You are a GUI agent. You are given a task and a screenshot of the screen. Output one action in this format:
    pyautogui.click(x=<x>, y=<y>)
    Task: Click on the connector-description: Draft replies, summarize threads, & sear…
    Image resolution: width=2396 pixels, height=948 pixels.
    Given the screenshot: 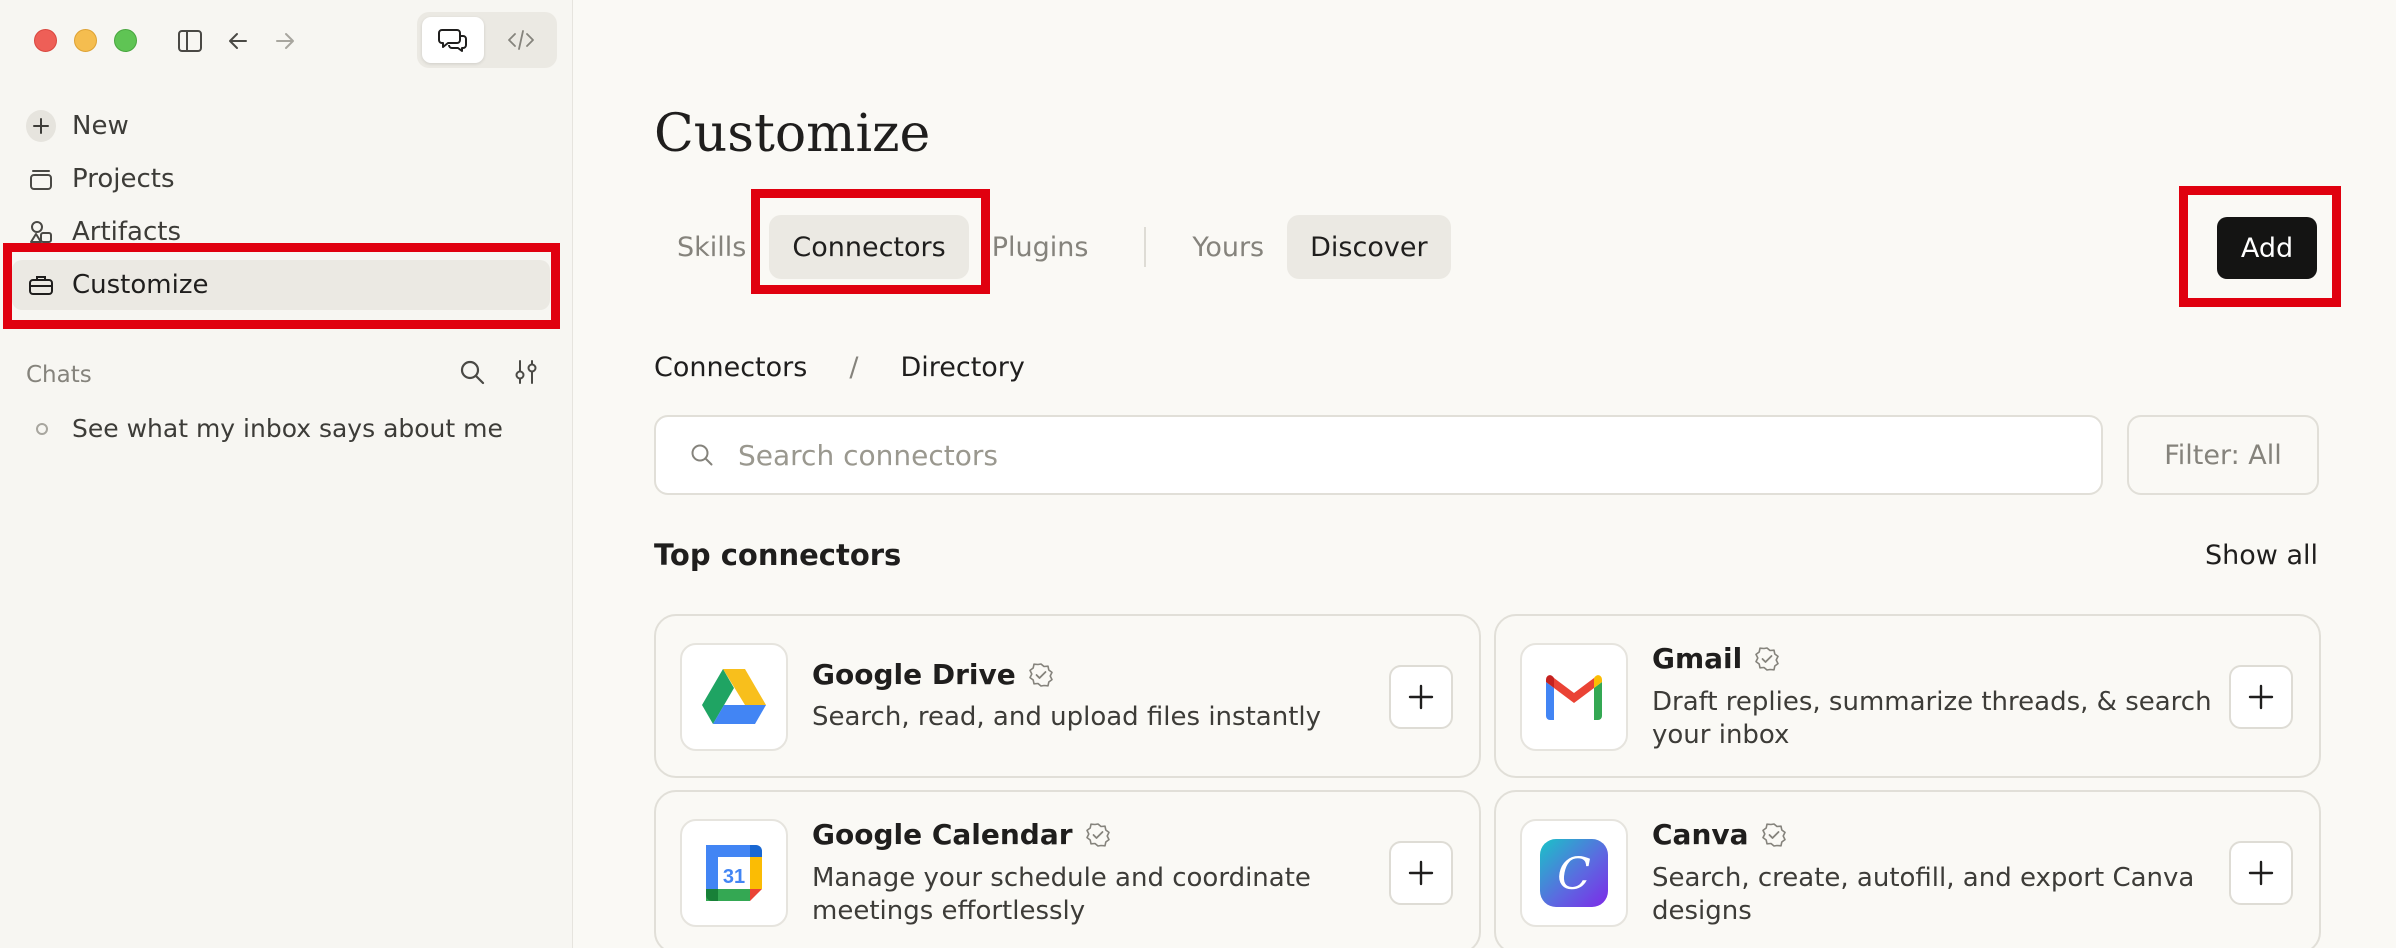 What is the action you would take?
    pyautogui.click(x=1932, y=718)
    